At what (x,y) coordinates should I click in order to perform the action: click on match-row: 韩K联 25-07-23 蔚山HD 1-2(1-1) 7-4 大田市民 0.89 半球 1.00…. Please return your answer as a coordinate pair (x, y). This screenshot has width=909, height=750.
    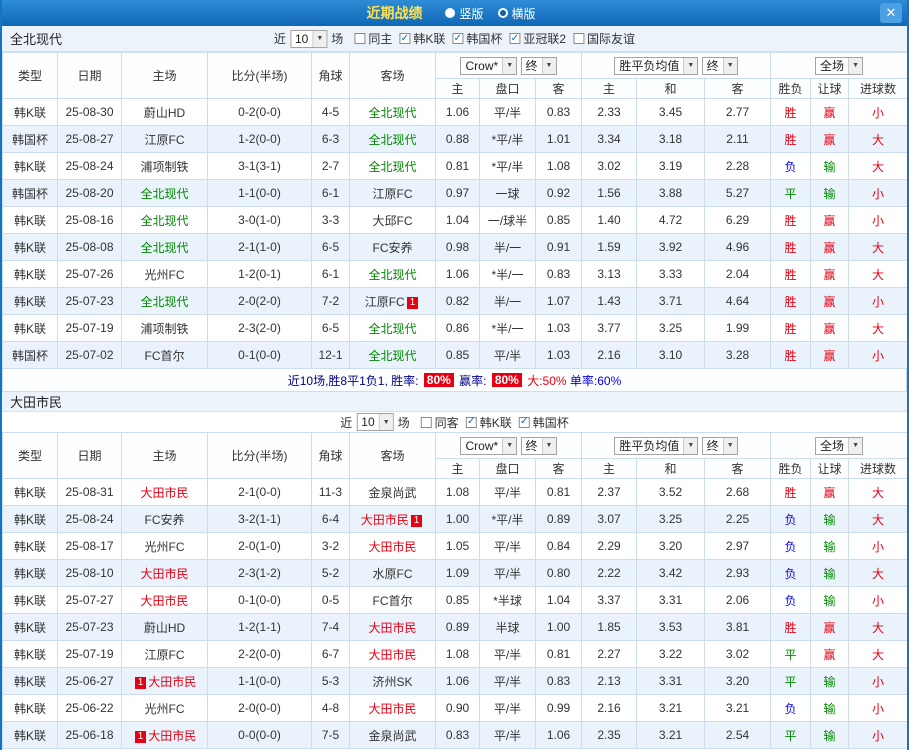
    Looking at the image, I should click on (454, 627).